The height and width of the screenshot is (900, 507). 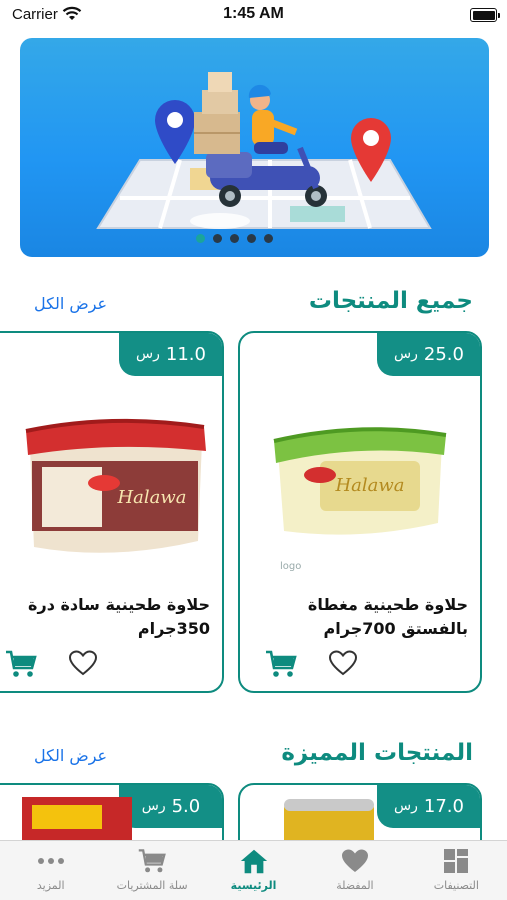 What do you see at coordinates (355, 885) in the screenshot?
I see `tab-label: المفضلة` at bounding box center [355, 885].